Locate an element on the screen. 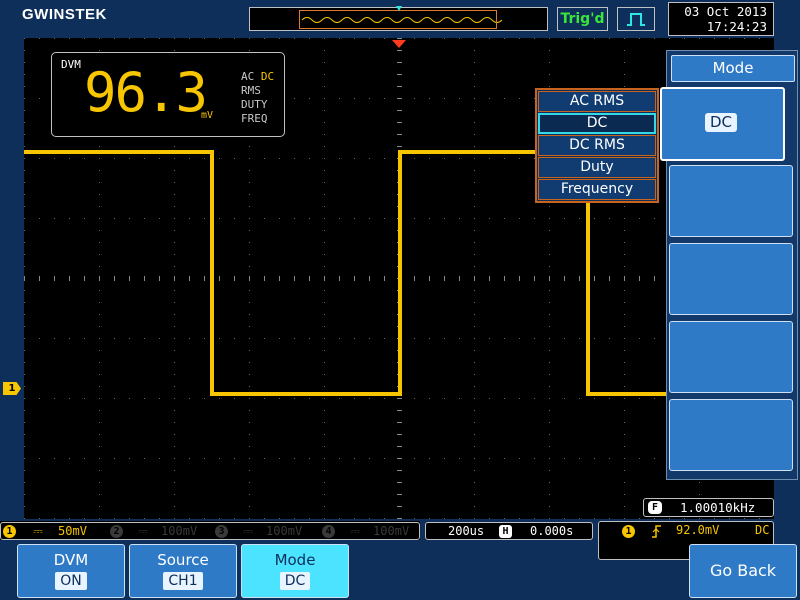 This screenshot has width=800, height=600. frequency-label: F is located at coordinates (655, 507).